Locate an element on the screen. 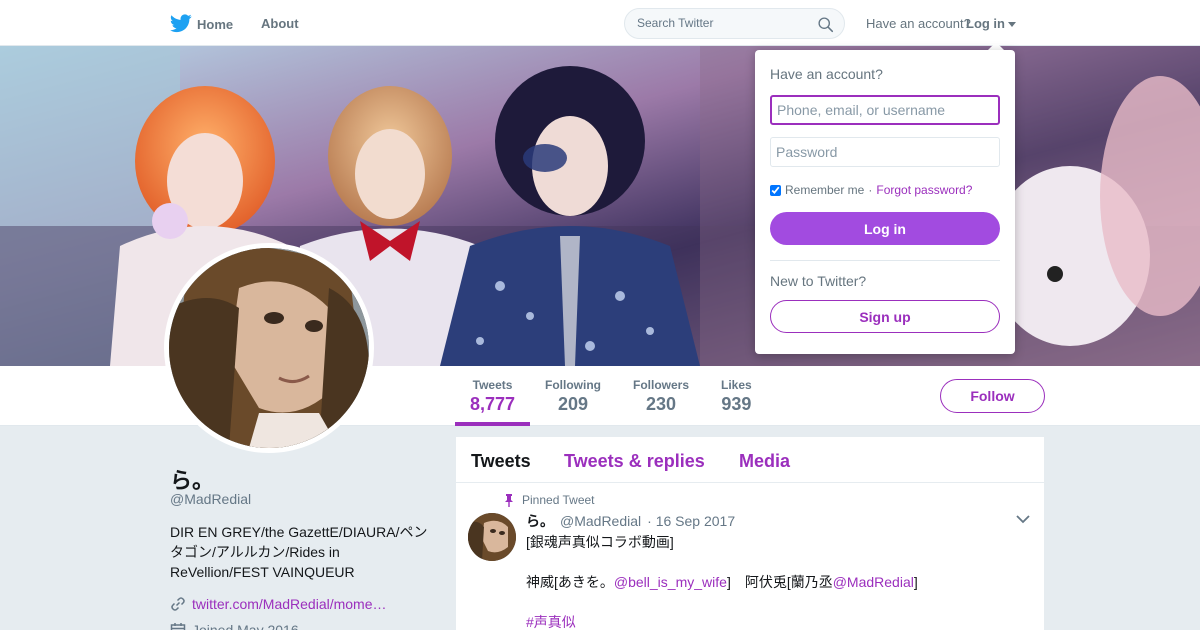 Image resolution: width=1200 pixels, height=630 pixels. mention-link: @bell_is_my_wife is located at coordinates (670, 582).